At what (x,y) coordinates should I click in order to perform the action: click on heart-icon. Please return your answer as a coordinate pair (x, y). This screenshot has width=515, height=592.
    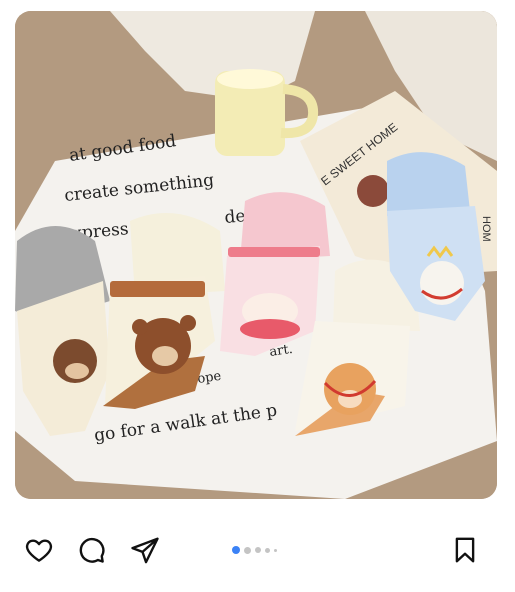
    Looking at the image, I should click on (39, 550).